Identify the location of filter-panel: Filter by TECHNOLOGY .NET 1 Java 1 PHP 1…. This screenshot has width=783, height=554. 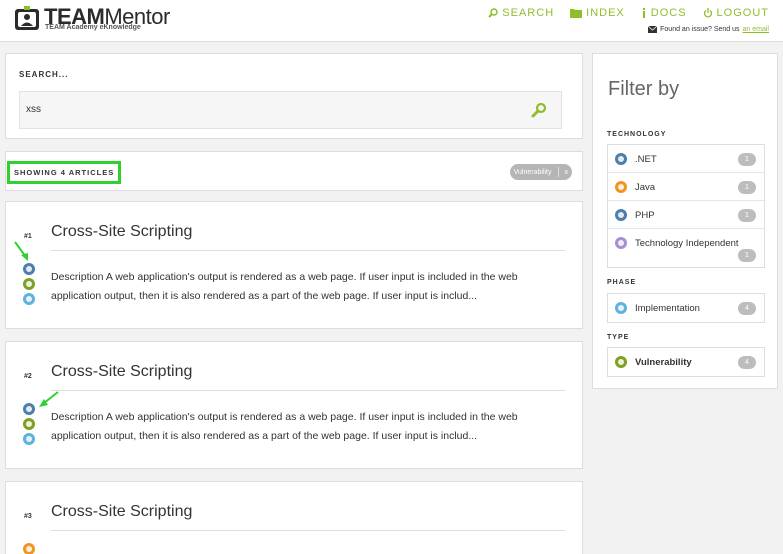
(685, 221).